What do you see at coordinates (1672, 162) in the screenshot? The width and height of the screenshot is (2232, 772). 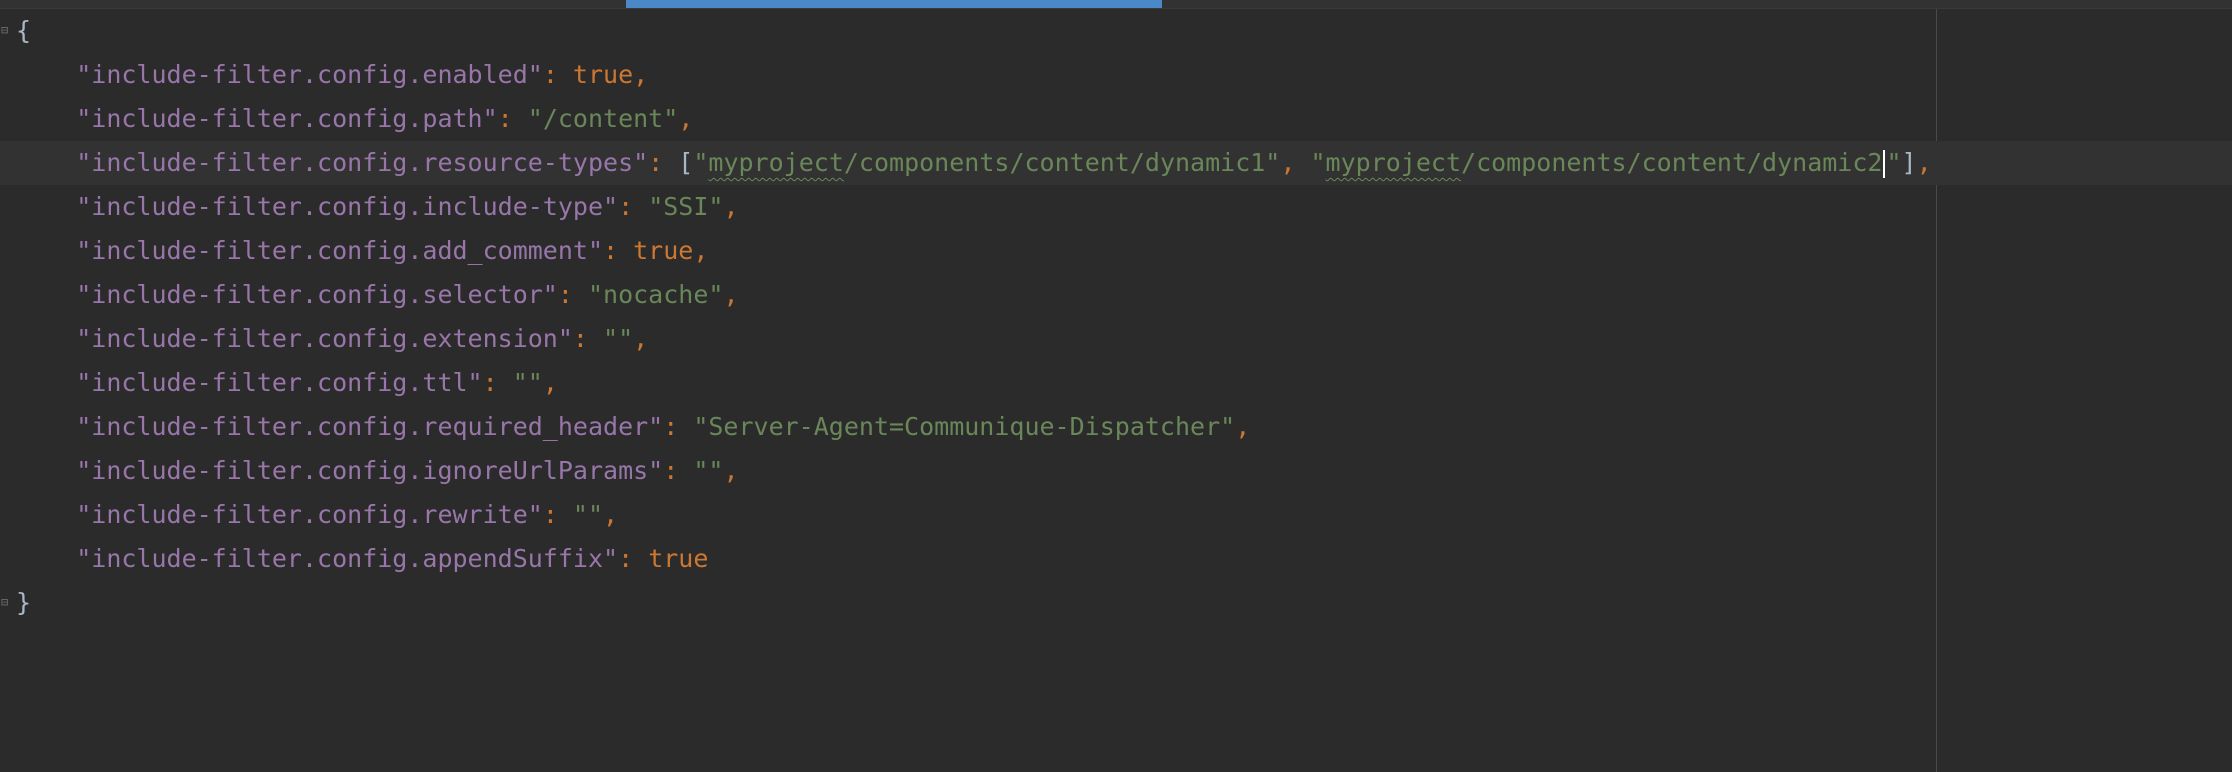 I see `array-item-value: /components/content/dynamic2` at bounding box center [1672, 162].